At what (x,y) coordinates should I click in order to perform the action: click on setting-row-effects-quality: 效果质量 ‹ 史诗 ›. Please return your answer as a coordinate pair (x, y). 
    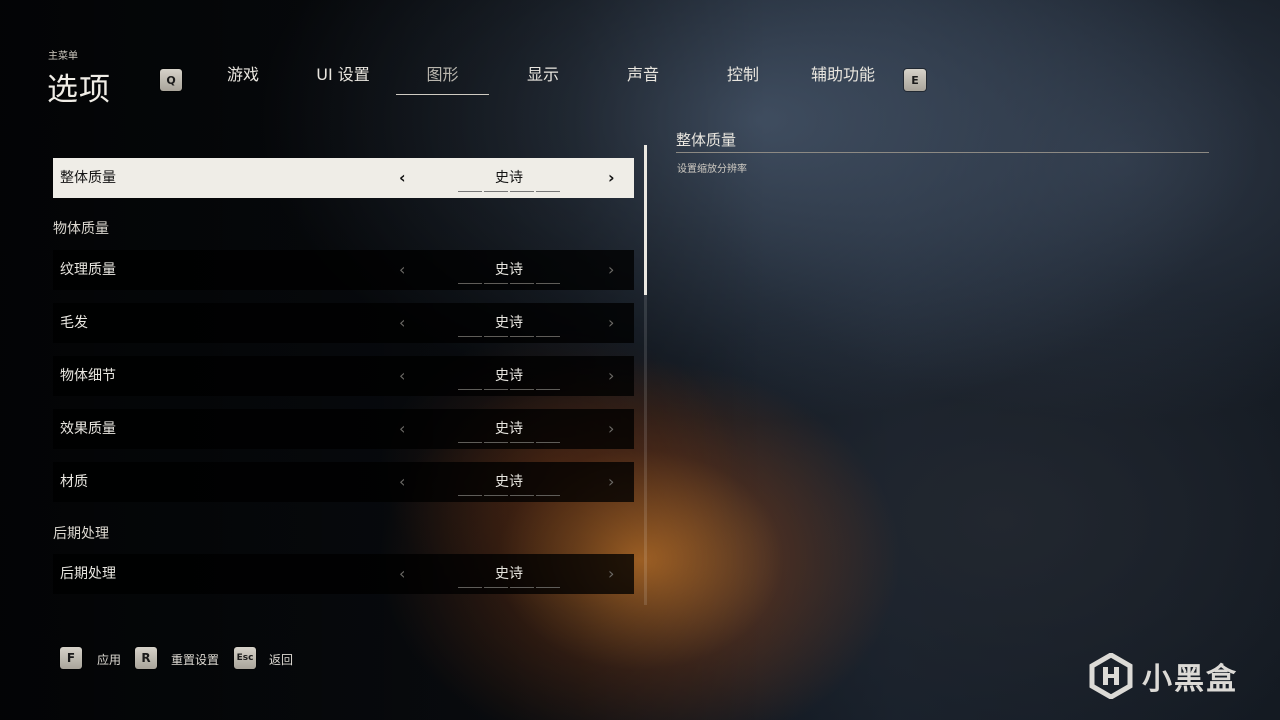
    Looking at the image, I should click on (343, 429).